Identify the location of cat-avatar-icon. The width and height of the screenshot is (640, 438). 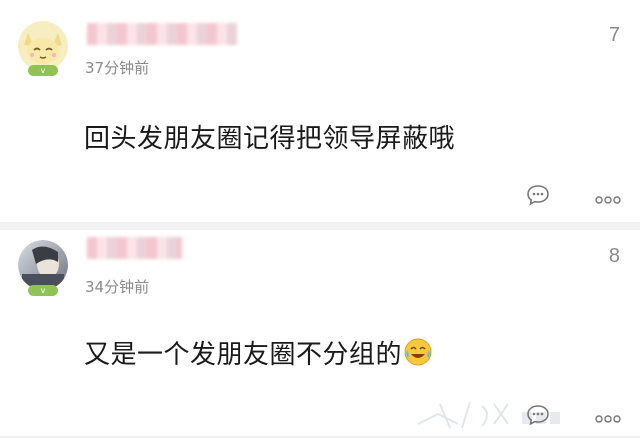
(43, 46).